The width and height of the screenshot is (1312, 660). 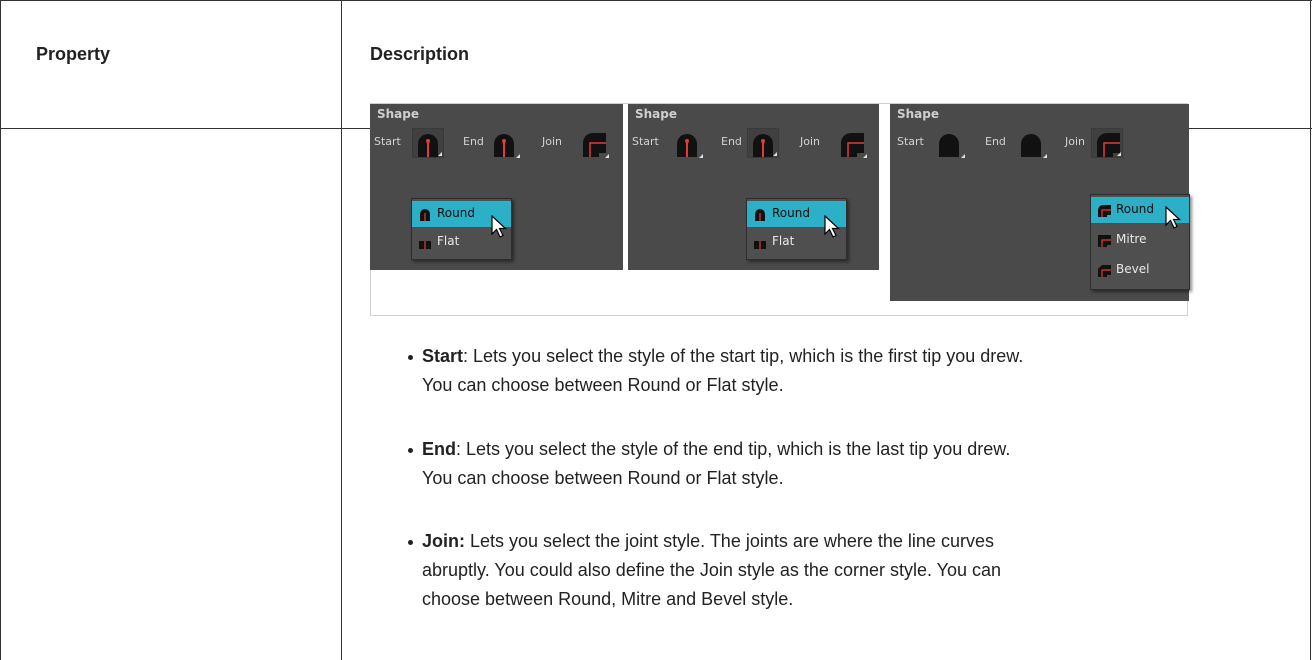 What do you see at coordinates (443, 356) in the screenshot?
I see `term-start: Start` at bounding box center [443, 356].